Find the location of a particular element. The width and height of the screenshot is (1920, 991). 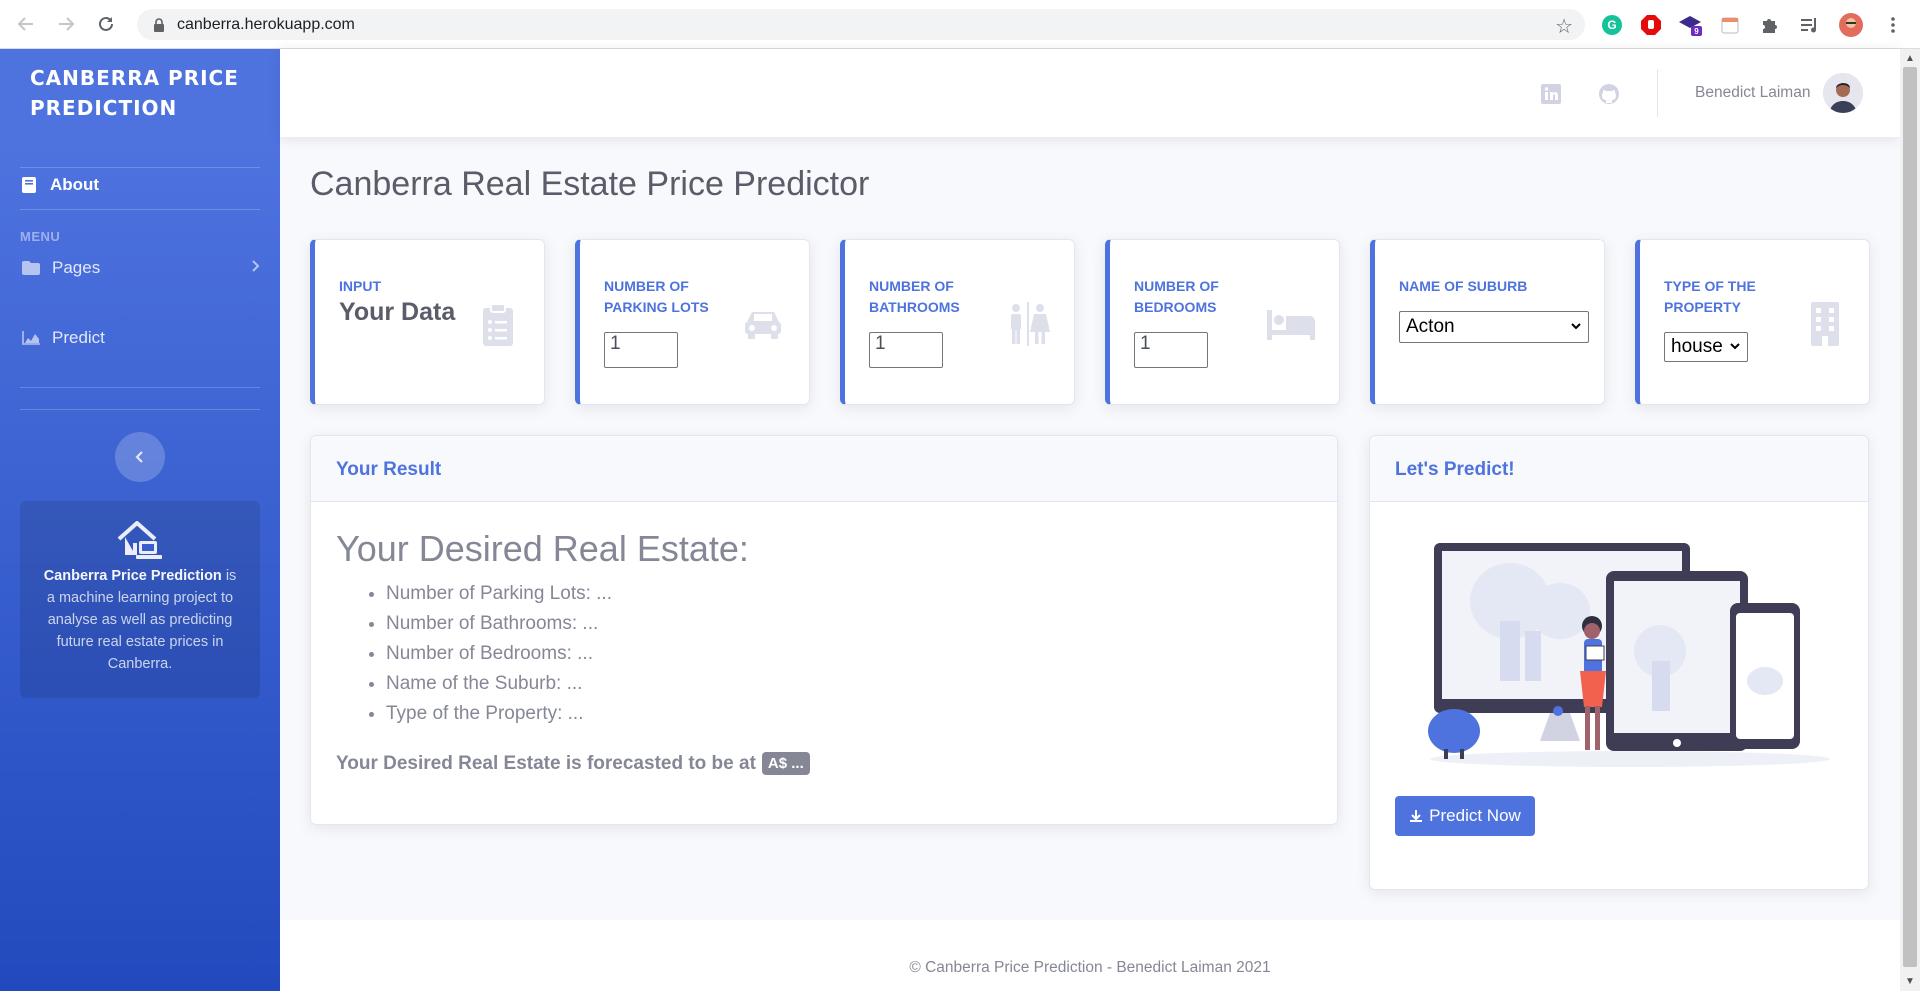

forward-arrow-icon is located at coordinates (66, 24).